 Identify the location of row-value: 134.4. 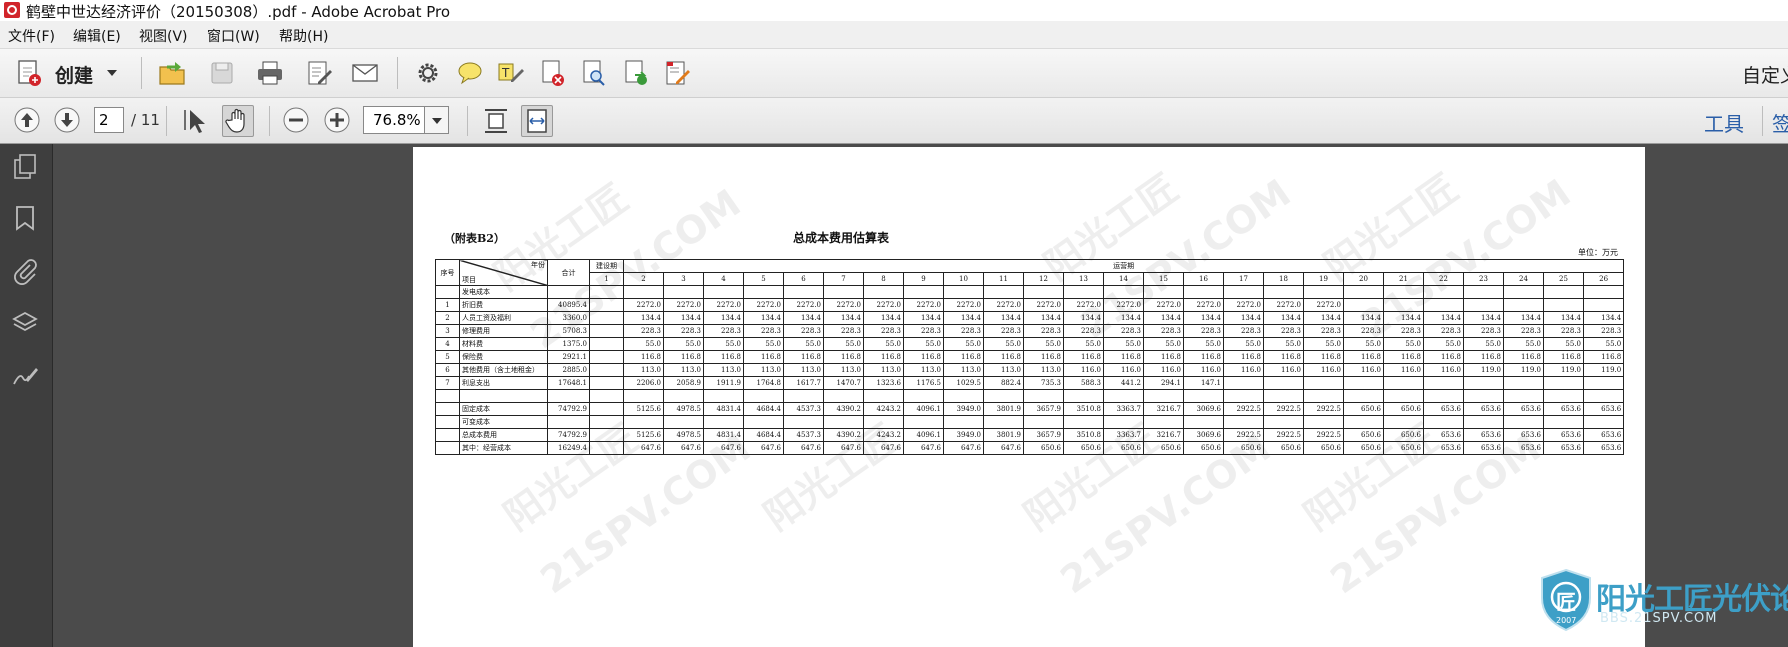
(923, 318).